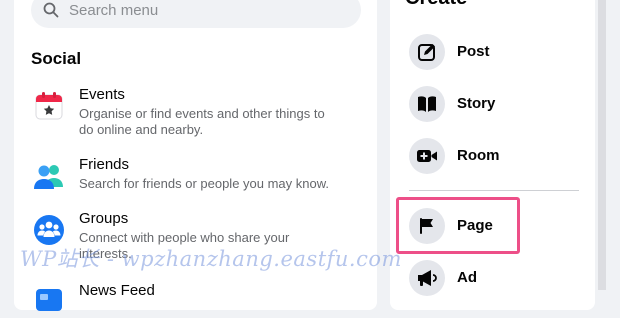 The width and height of the screenshot is (620, 318). I want to click on menu-item-label: News Feed, so click(117, 290).